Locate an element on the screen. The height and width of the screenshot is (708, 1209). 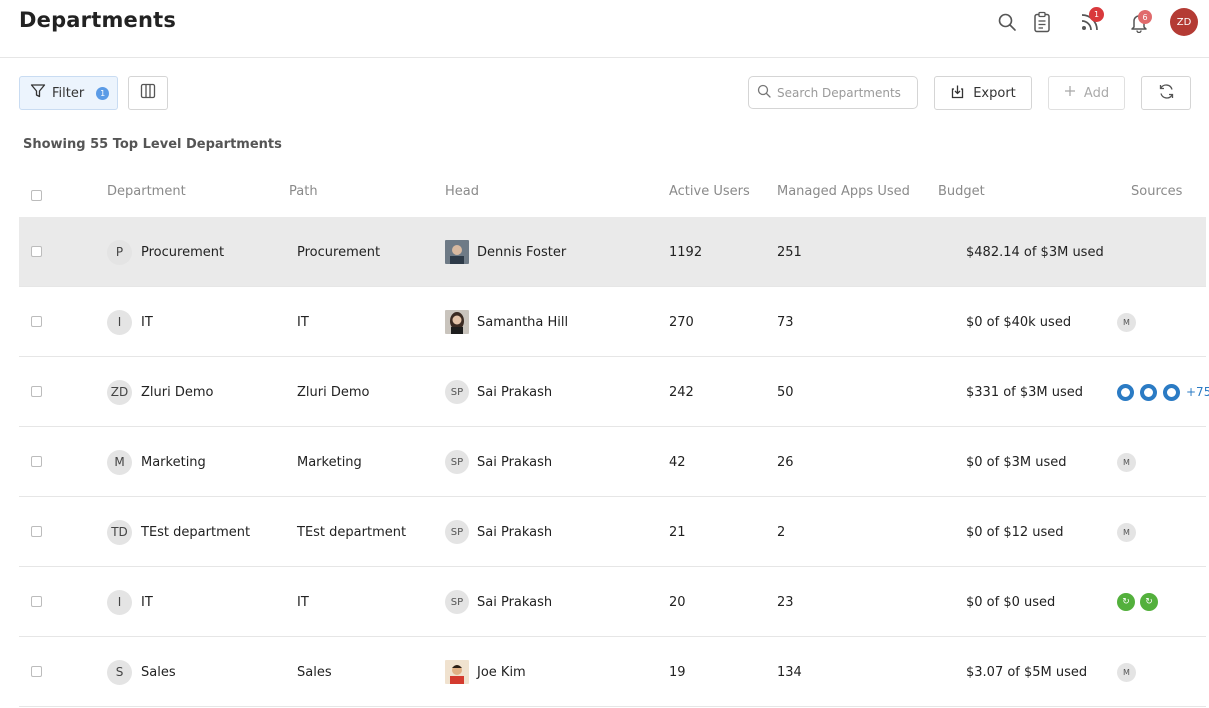
head-cell: Samantha Hill is located at coordinates (506, 322).